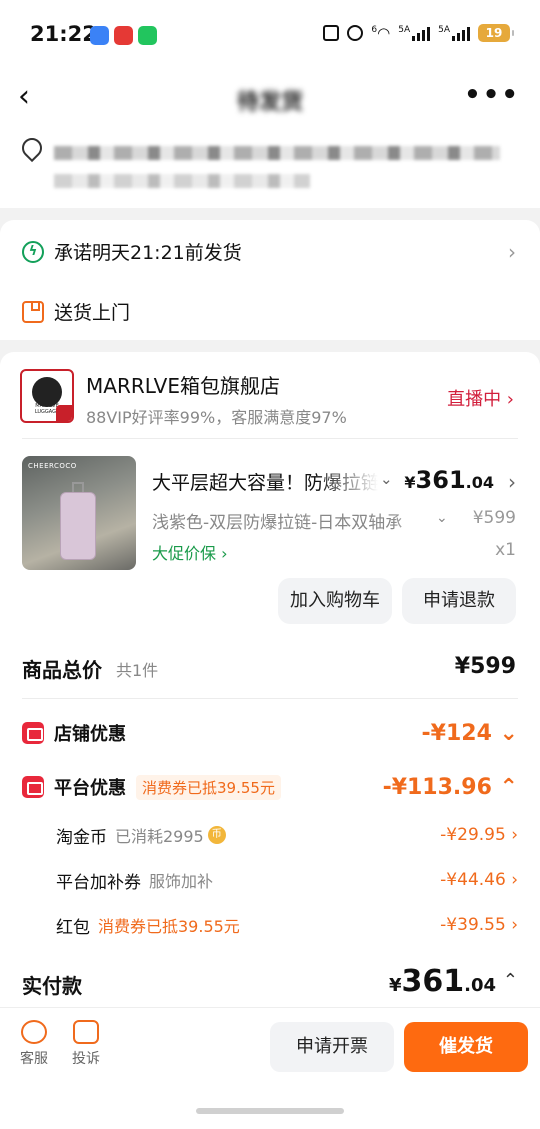 This screenshot has height=1129, width=540. I want to click on discount-item-coins: 淘金币 已消耗2995 币 -¥29.95 ›, so click(287, 835).